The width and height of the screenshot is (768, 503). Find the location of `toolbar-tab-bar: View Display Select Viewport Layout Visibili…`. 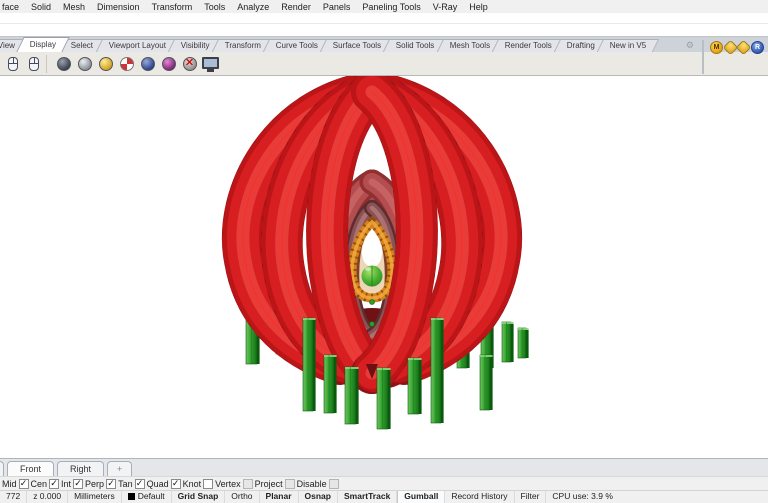

toolbar-tab-bar: View Display Select Viewport Layout Visibili… is located at coordinates (384, 44).